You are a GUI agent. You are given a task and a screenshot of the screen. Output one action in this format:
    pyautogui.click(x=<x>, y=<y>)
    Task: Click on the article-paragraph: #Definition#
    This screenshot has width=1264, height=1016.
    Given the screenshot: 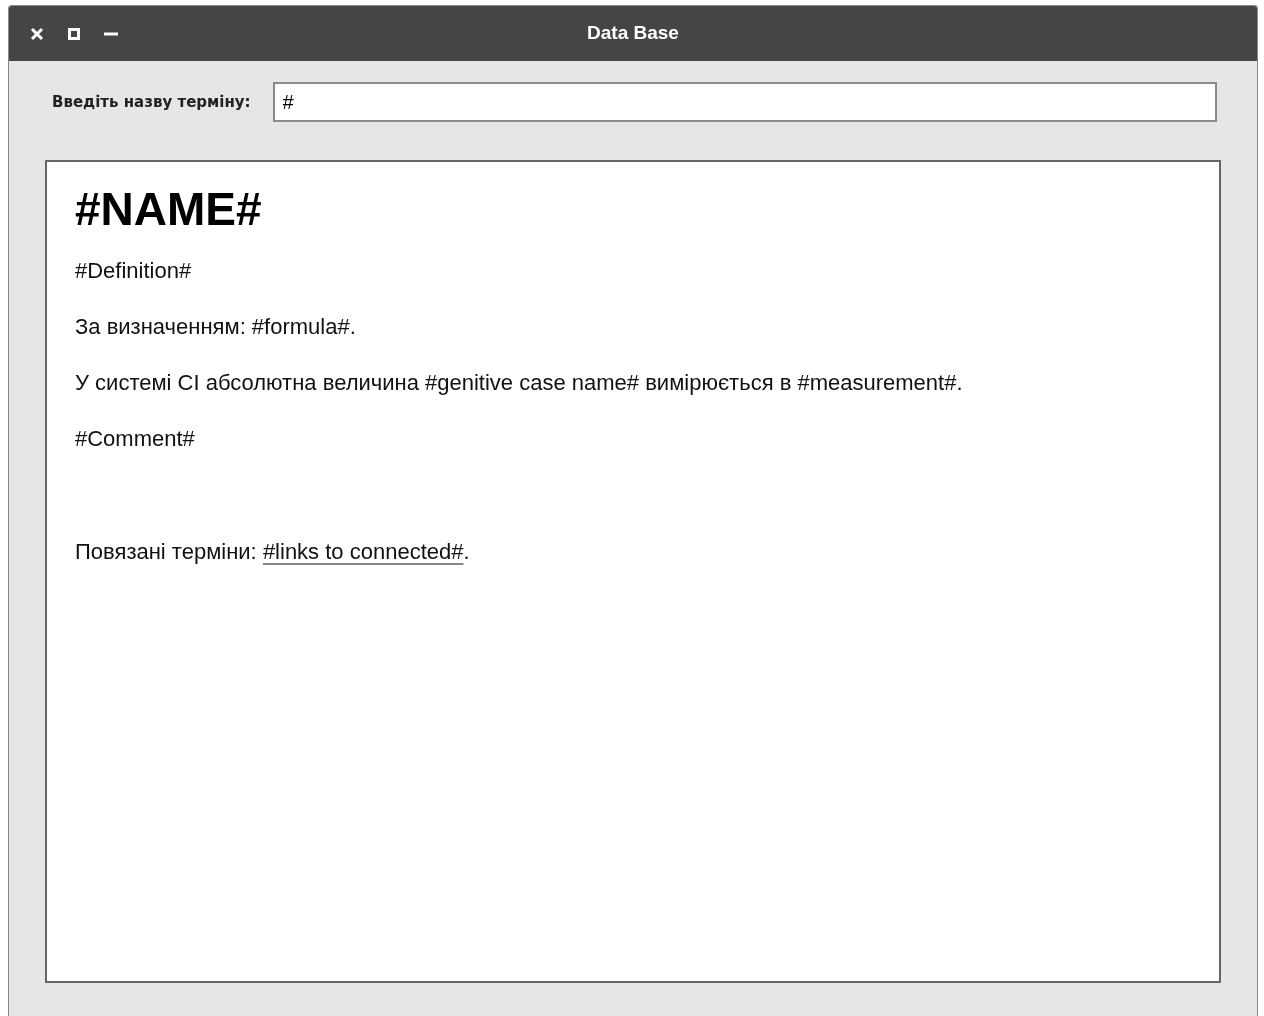 What is the action you would take?
    pyautogui.click(x=134, y=271)
    